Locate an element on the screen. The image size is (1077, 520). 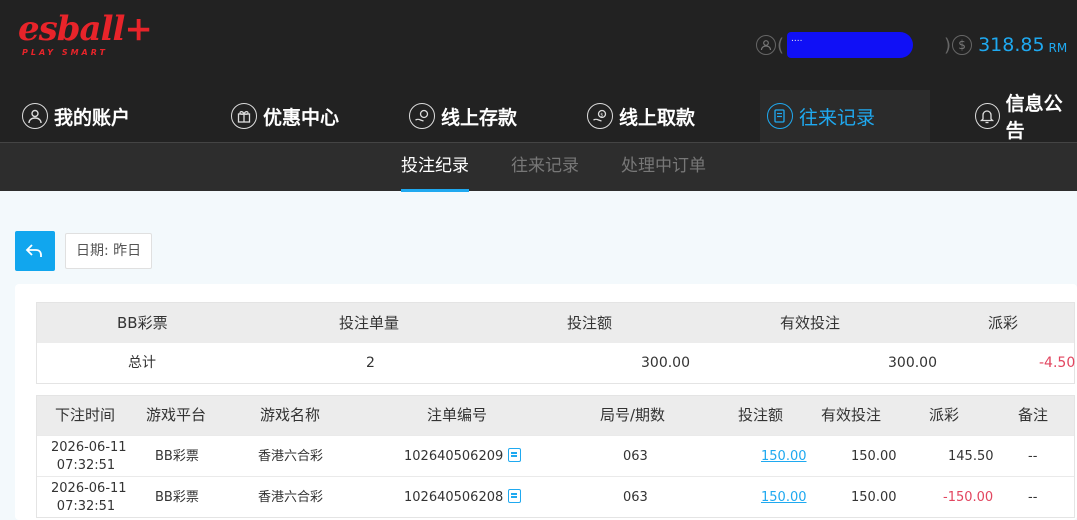
bet-id-cell: 102640506208 is located at coordinates (463, 497).